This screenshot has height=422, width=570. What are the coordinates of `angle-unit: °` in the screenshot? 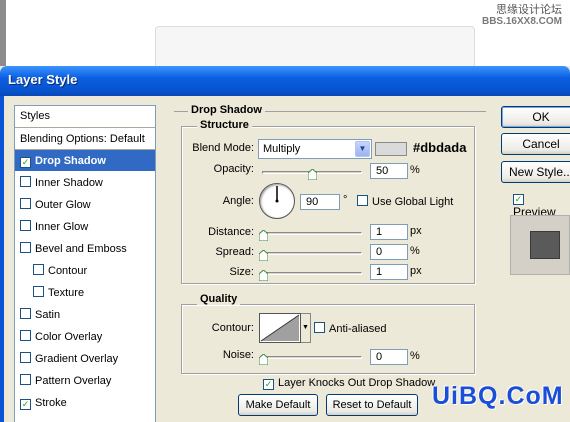 It's located at (345, 200).